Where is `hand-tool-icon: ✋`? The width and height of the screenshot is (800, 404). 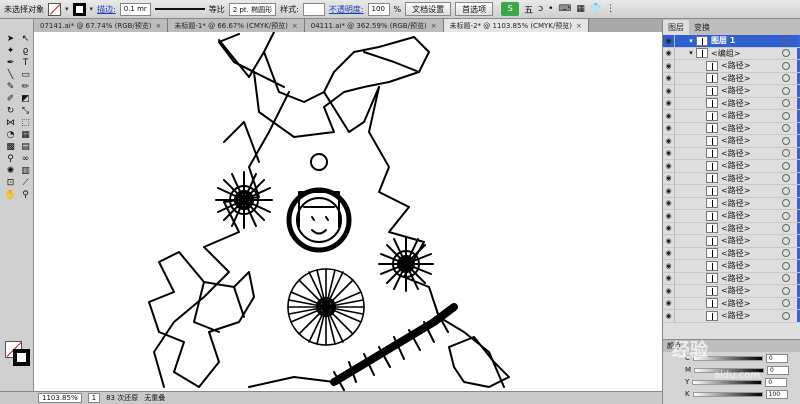 hand-tool-icon: ✋ is located at coordinates (10, 195).